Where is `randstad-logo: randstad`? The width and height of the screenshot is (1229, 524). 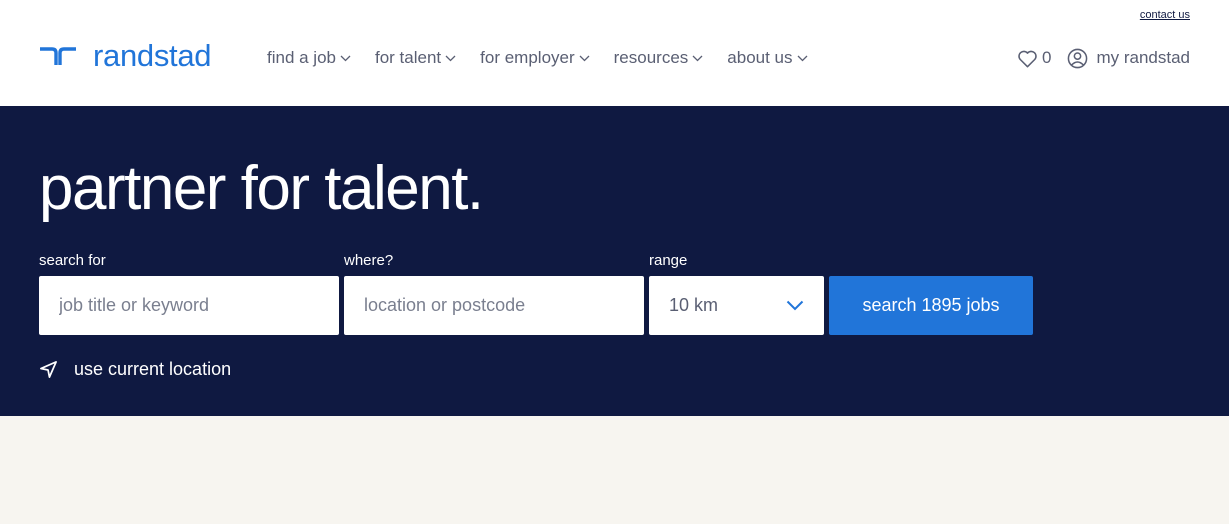 randstad-logo: randstad is located at coordinates (125, 55).